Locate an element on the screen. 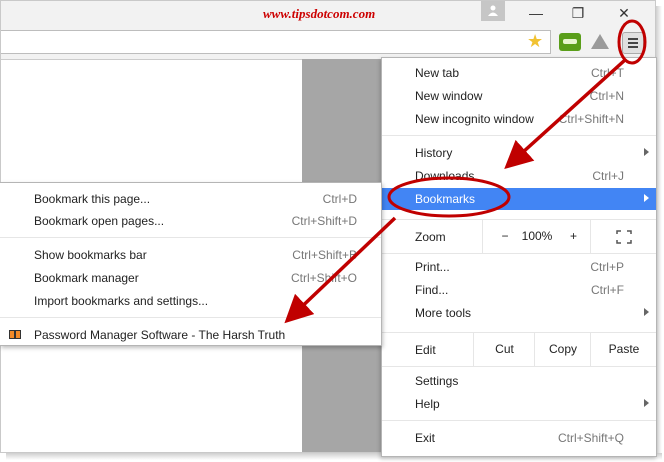  annotation-arrow-to-bookmark-item is located at coordinates (340, 270).